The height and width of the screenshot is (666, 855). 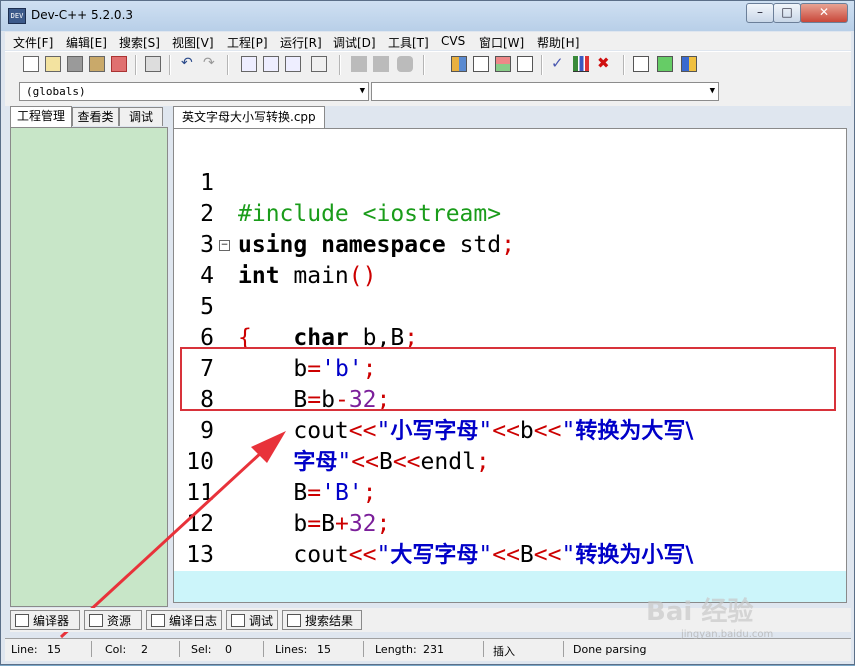 I want to click on tab-label: 搜索结果, so click(x=329, y=621).